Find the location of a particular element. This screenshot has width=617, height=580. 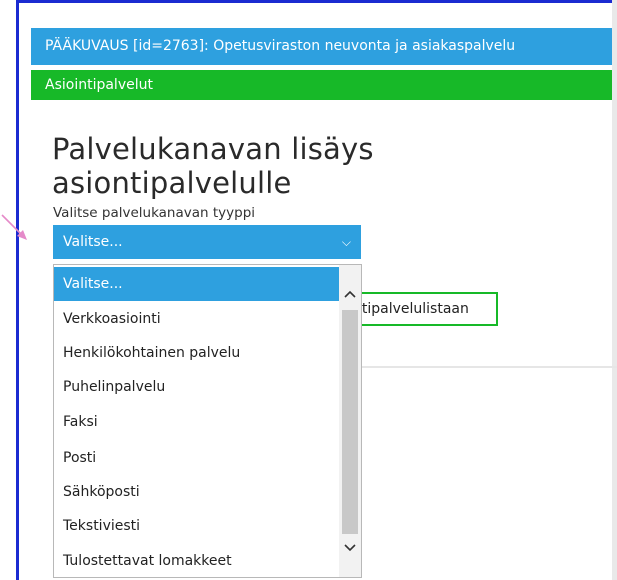

divider is located at coordinates (489, 367).